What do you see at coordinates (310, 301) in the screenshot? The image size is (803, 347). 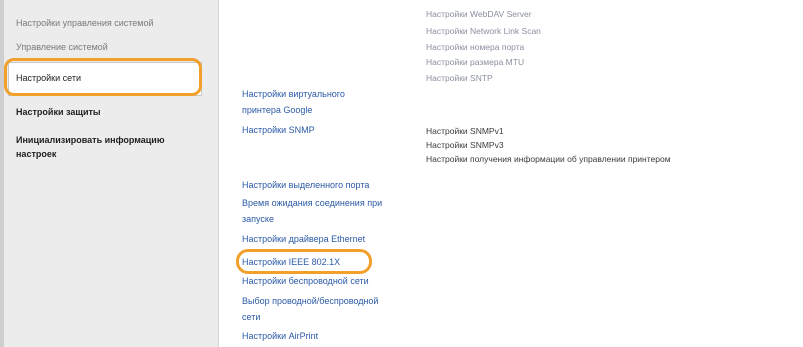 I see `link-wired-wireless-line1: Выбор проводной/беспроводной` at bounding box center [310, 301].